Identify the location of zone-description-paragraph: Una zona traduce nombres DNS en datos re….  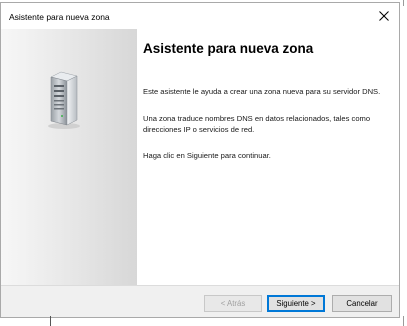
(257, 124).